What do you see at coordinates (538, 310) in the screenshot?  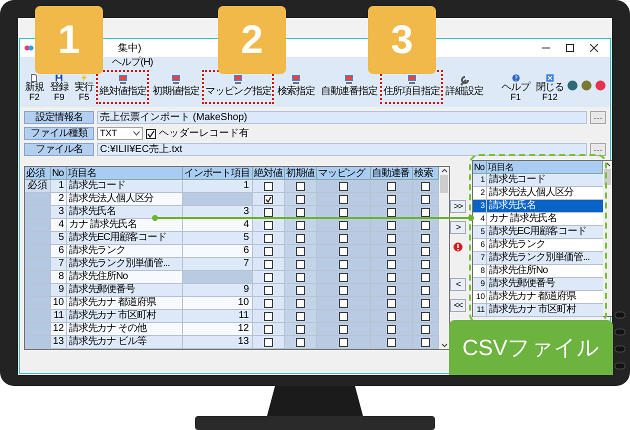 I see `list-row: 11 請求先カナ 市区町村` at bounding box center [538, 310].